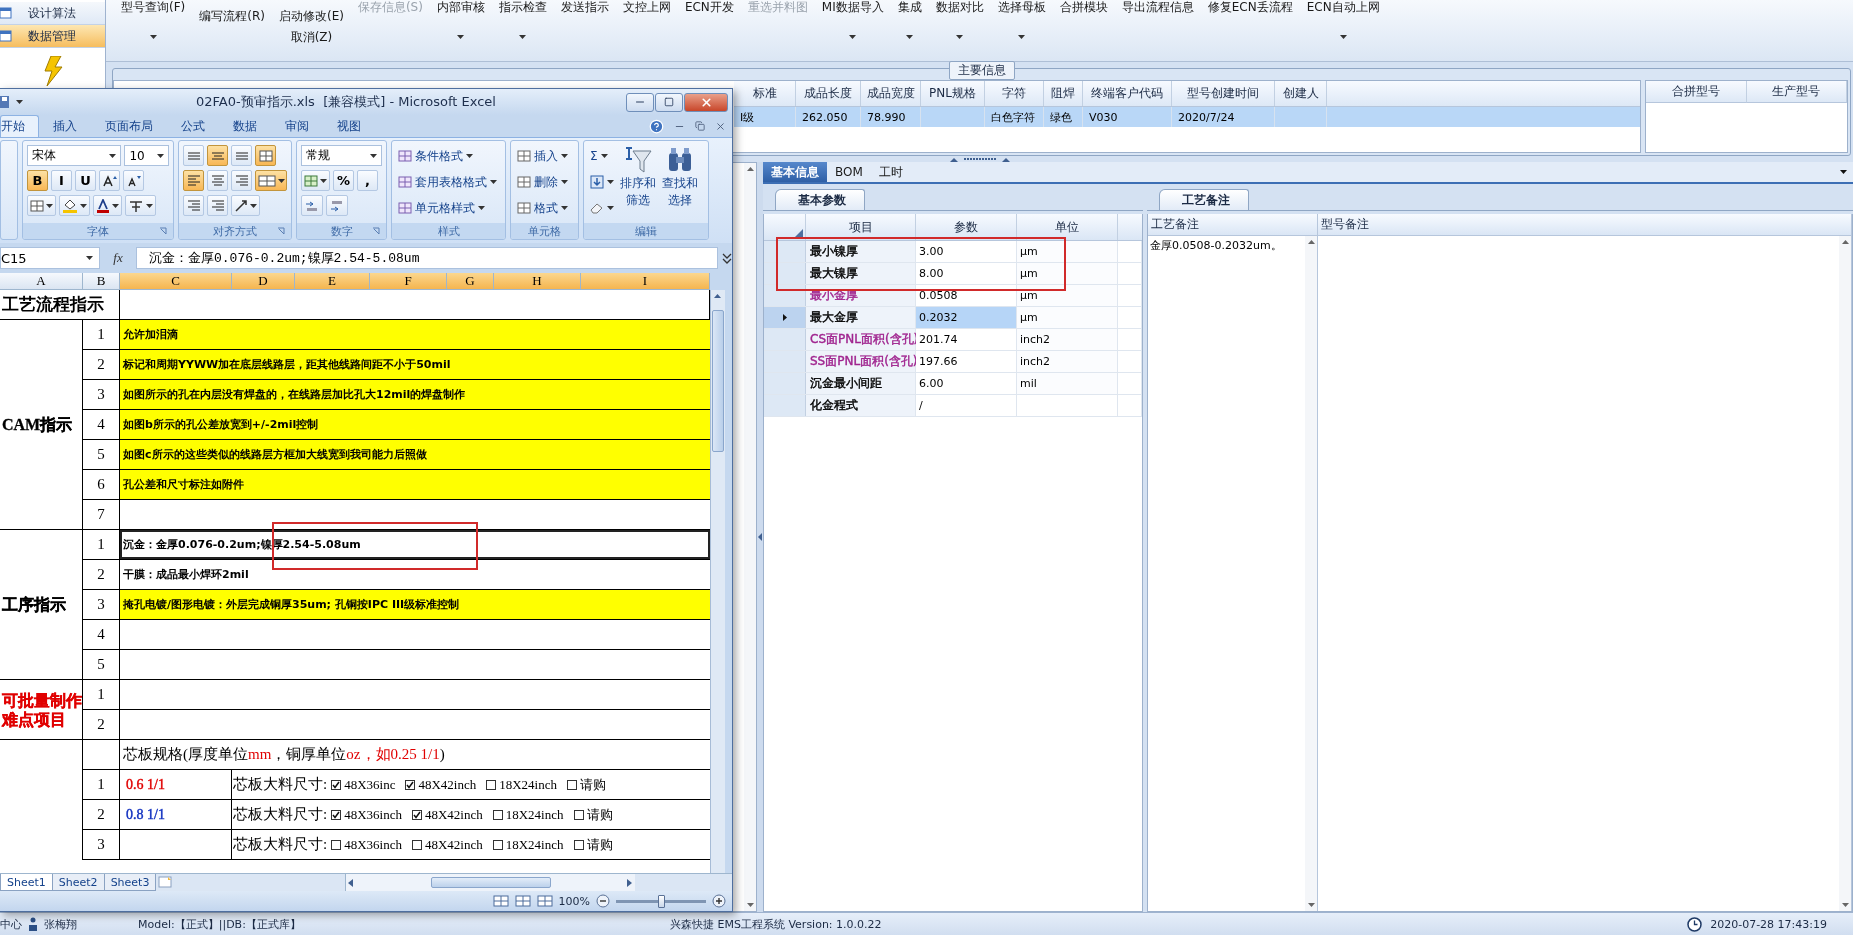  Describe the element at coordinates (852, 7) in the screenshot. I see `toolbar-button: MI数据导入` at that location.